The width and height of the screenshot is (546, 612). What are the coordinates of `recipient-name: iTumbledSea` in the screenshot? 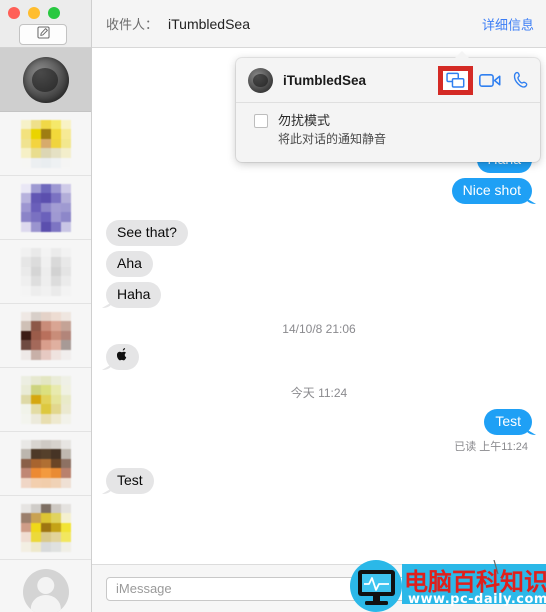 It's located at (209, 23).